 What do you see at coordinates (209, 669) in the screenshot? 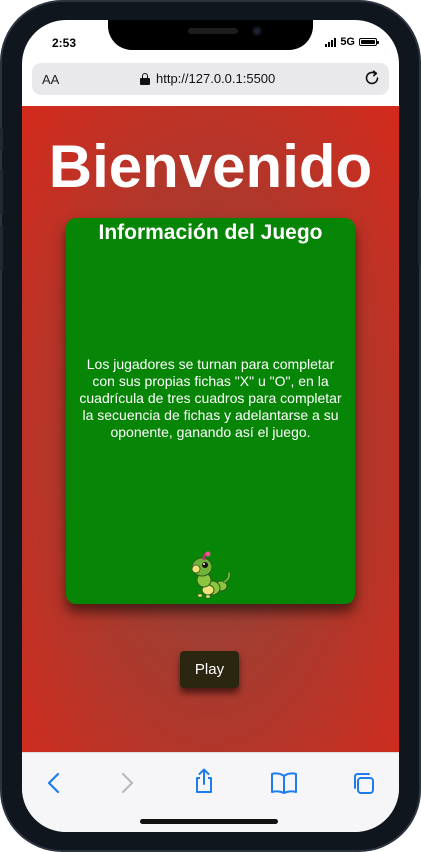
I see `play-button: Play` at bounding box center [209, 669].